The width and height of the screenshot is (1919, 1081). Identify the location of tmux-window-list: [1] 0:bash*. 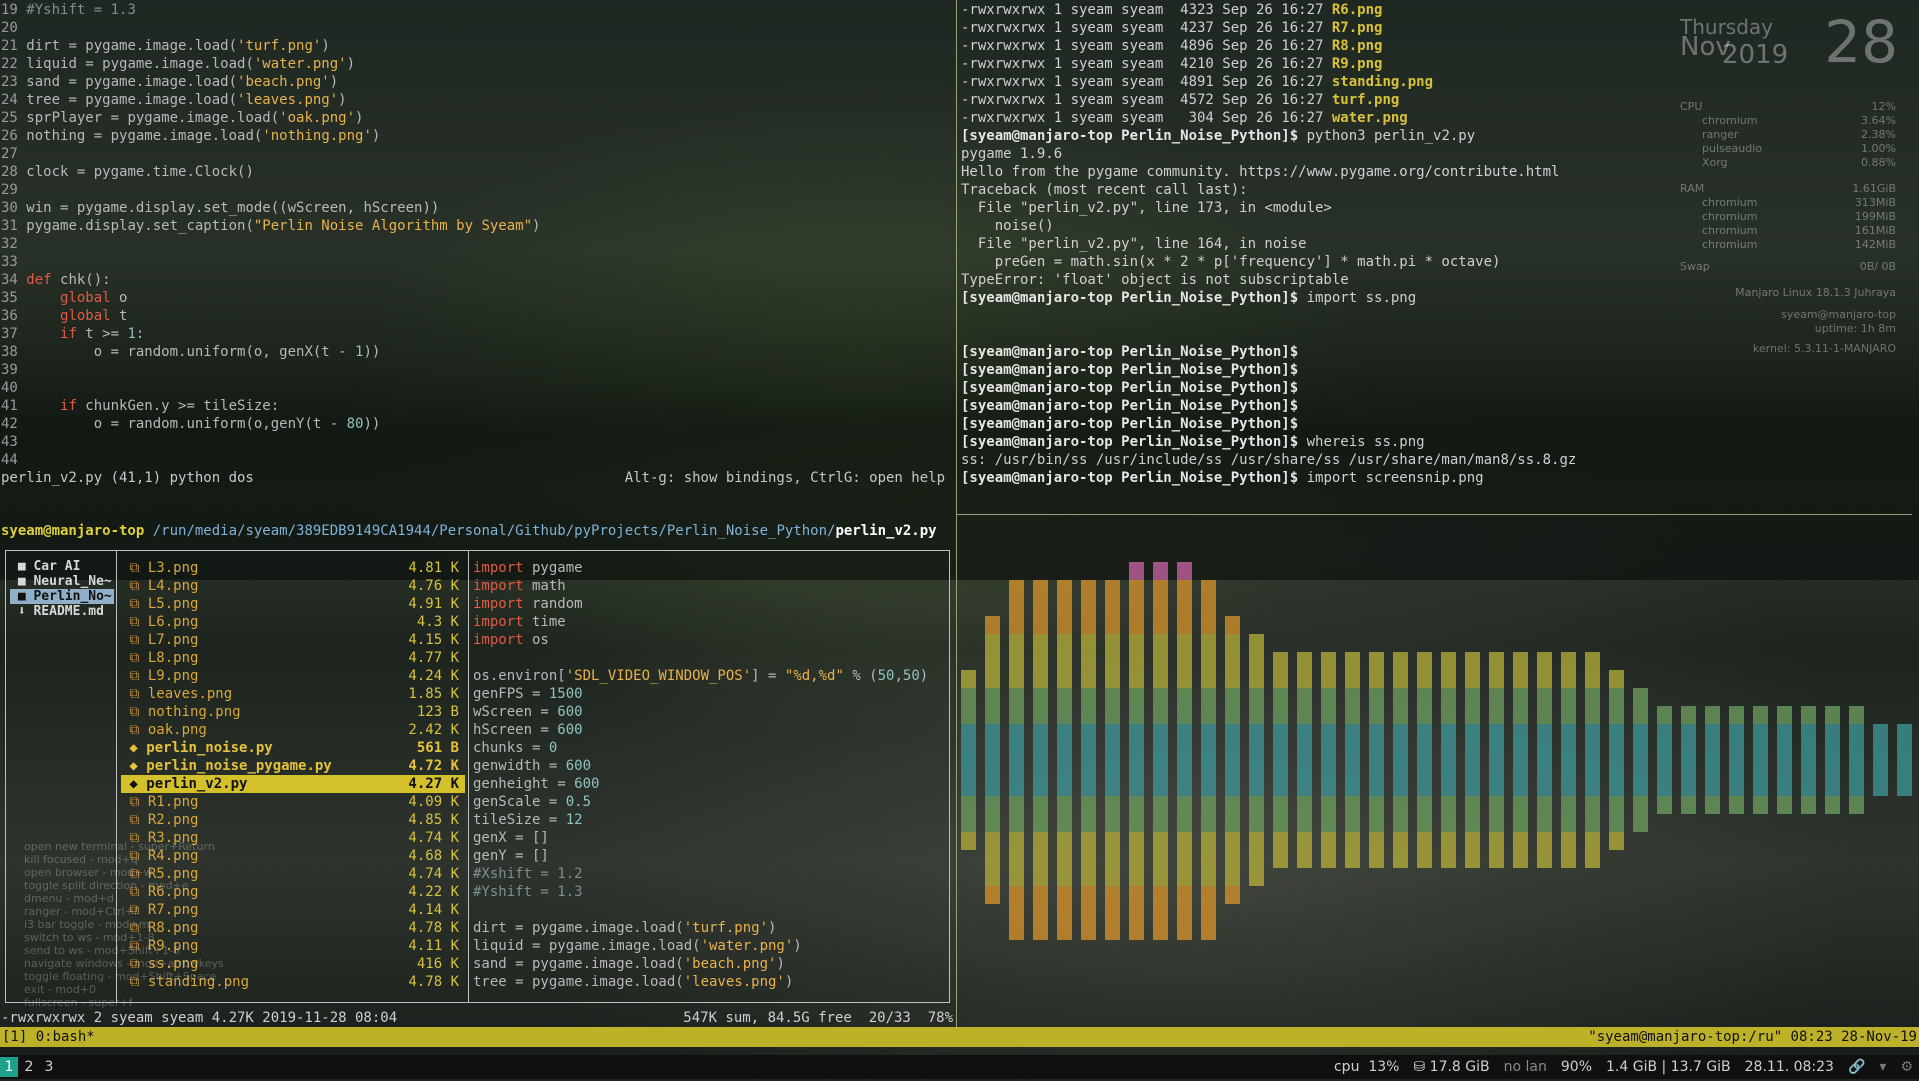
(48, 1037).